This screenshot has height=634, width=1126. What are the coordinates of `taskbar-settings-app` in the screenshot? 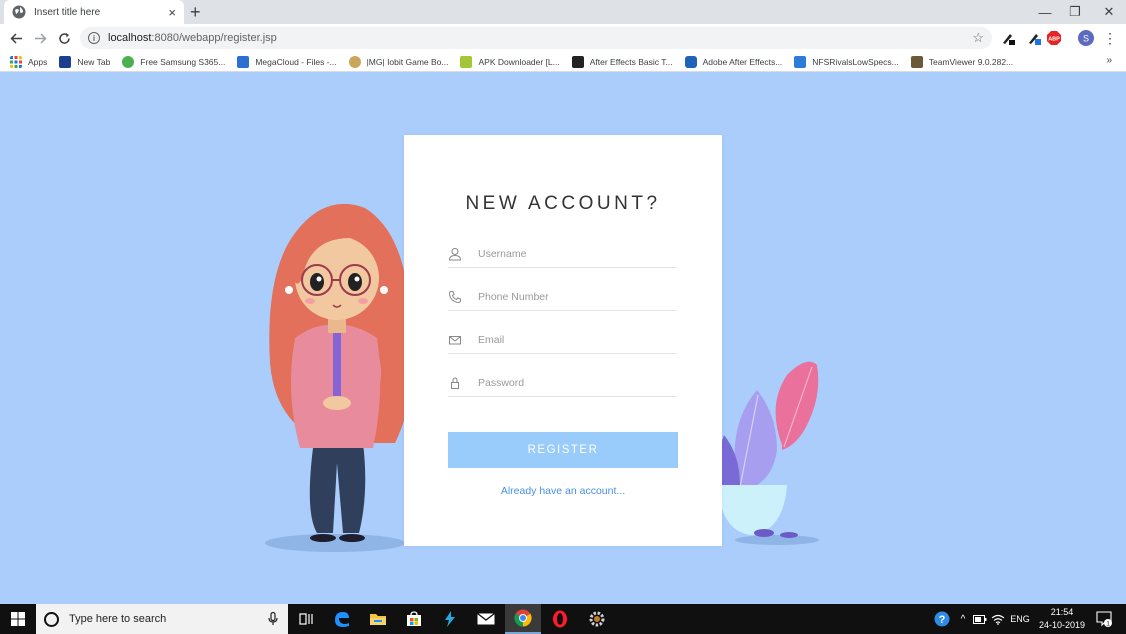 It's located at (597, 619).